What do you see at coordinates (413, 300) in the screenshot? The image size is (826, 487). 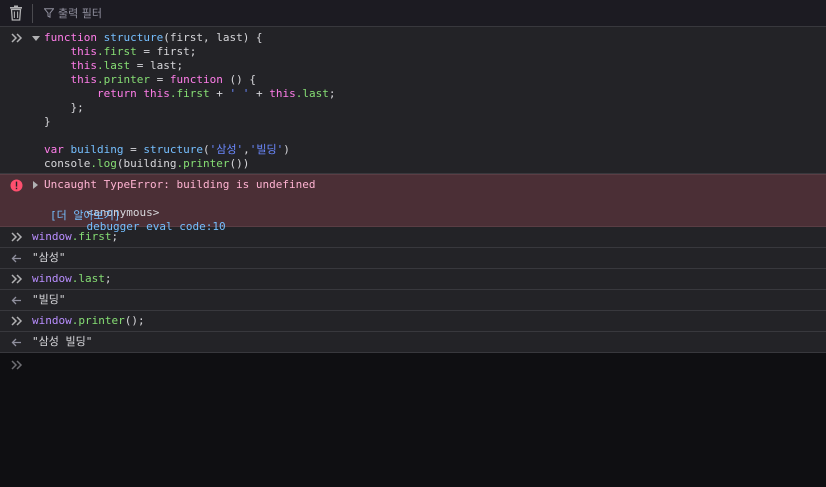 I see `console-result-entry: "빌딩"` at bounding box center [413, 300].